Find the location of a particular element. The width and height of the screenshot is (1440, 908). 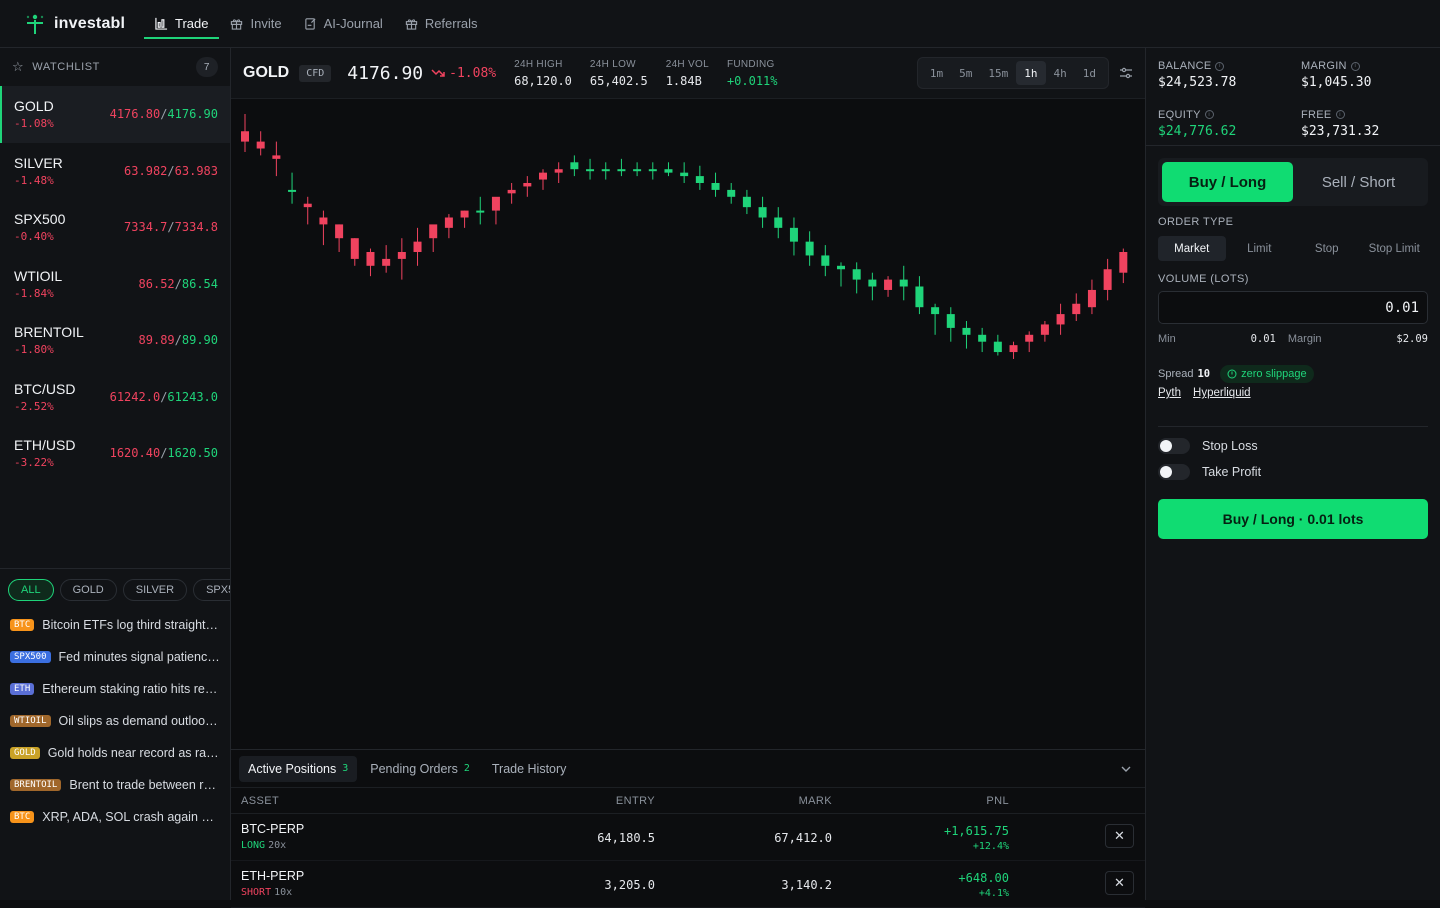

oracle-sources: Pyth Hyperliquid is located at coordinates (1293, 407).